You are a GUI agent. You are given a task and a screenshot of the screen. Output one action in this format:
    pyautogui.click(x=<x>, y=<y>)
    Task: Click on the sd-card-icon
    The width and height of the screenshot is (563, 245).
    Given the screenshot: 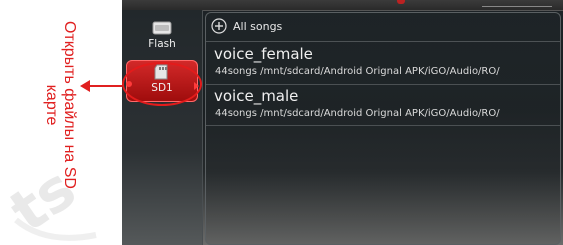 What is the action you would take?
    pyautogui.click(x=161, y=72)
    